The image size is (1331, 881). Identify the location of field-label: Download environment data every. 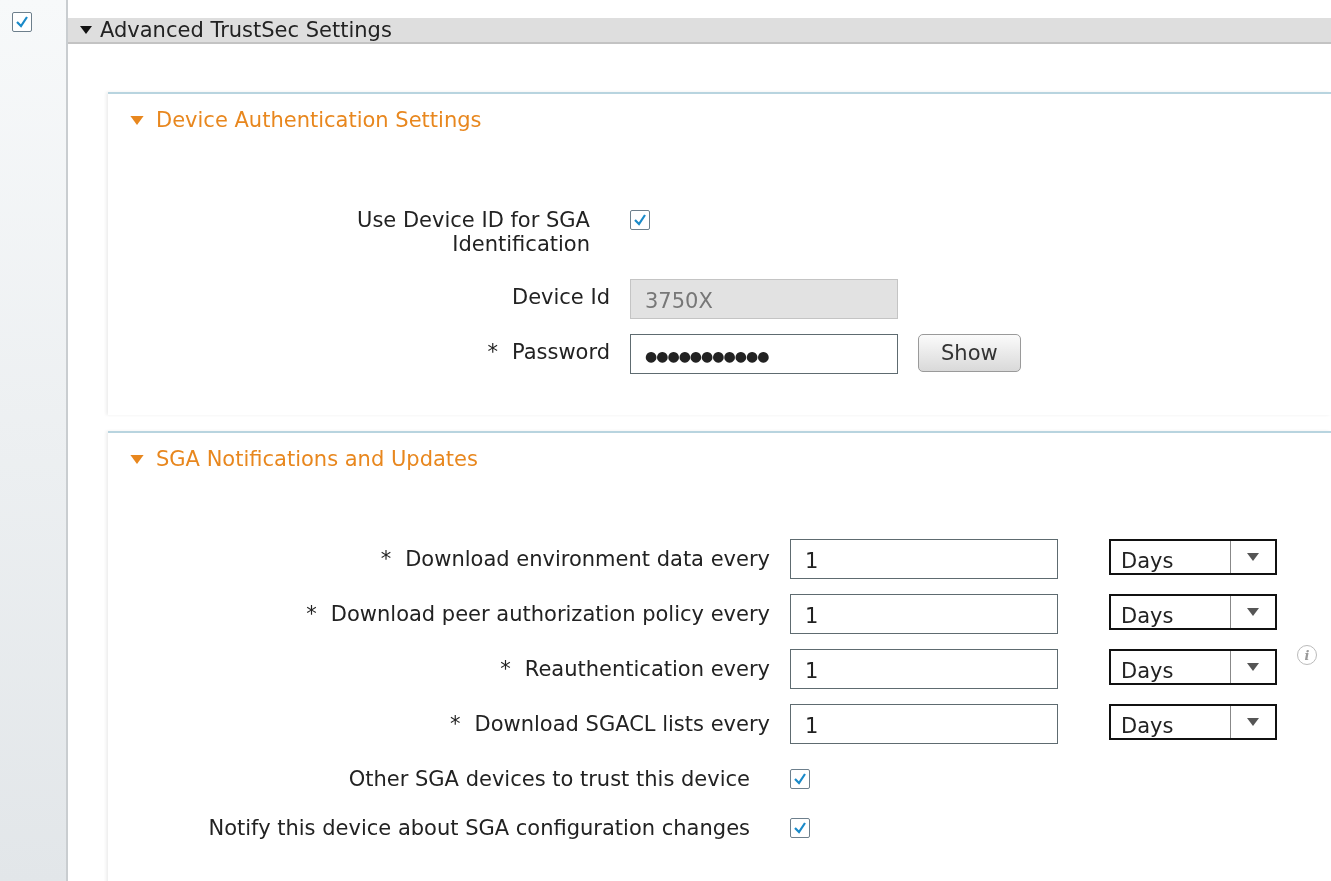
(587, 559).